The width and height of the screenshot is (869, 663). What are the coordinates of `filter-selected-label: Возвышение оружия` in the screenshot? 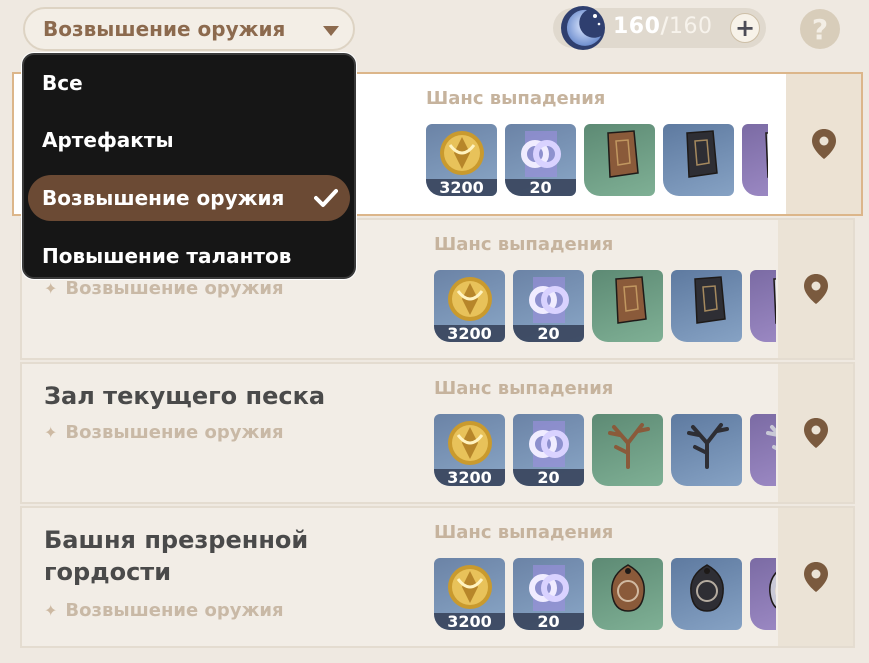 It's located at (164, 29).